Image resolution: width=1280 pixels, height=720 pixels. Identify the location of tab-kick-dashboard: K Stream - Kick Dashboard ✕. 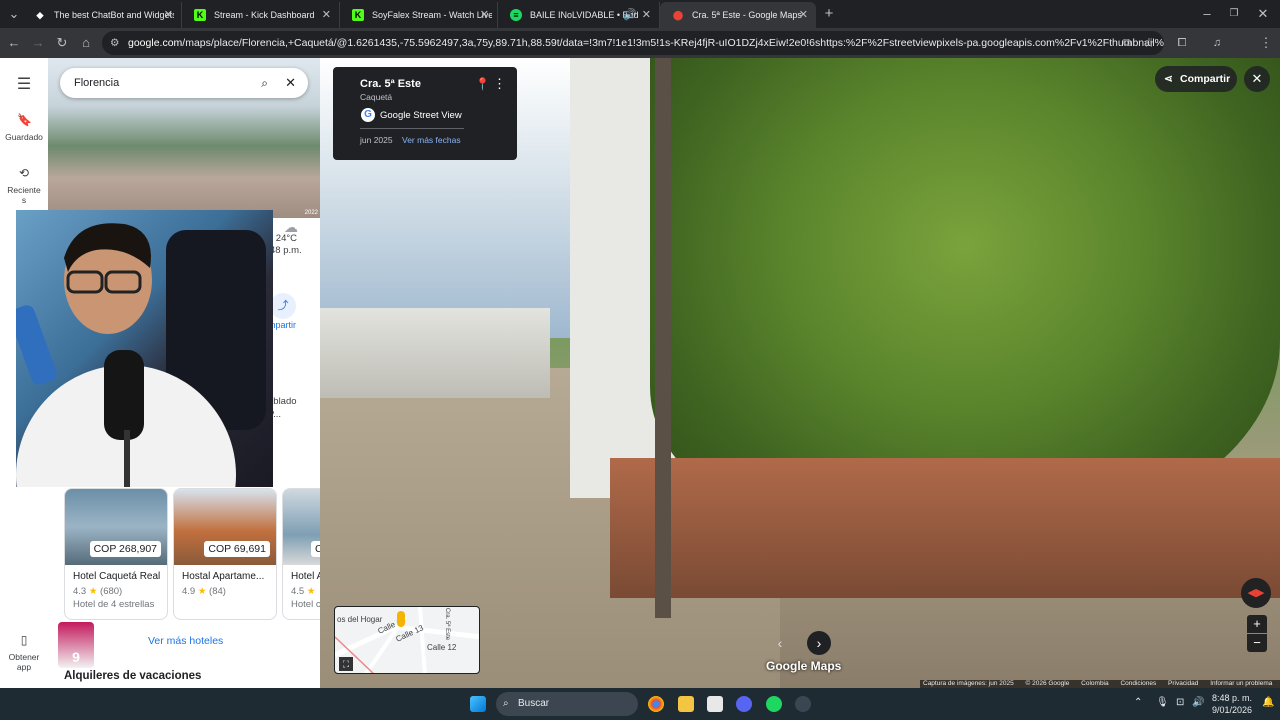
(261, 15).